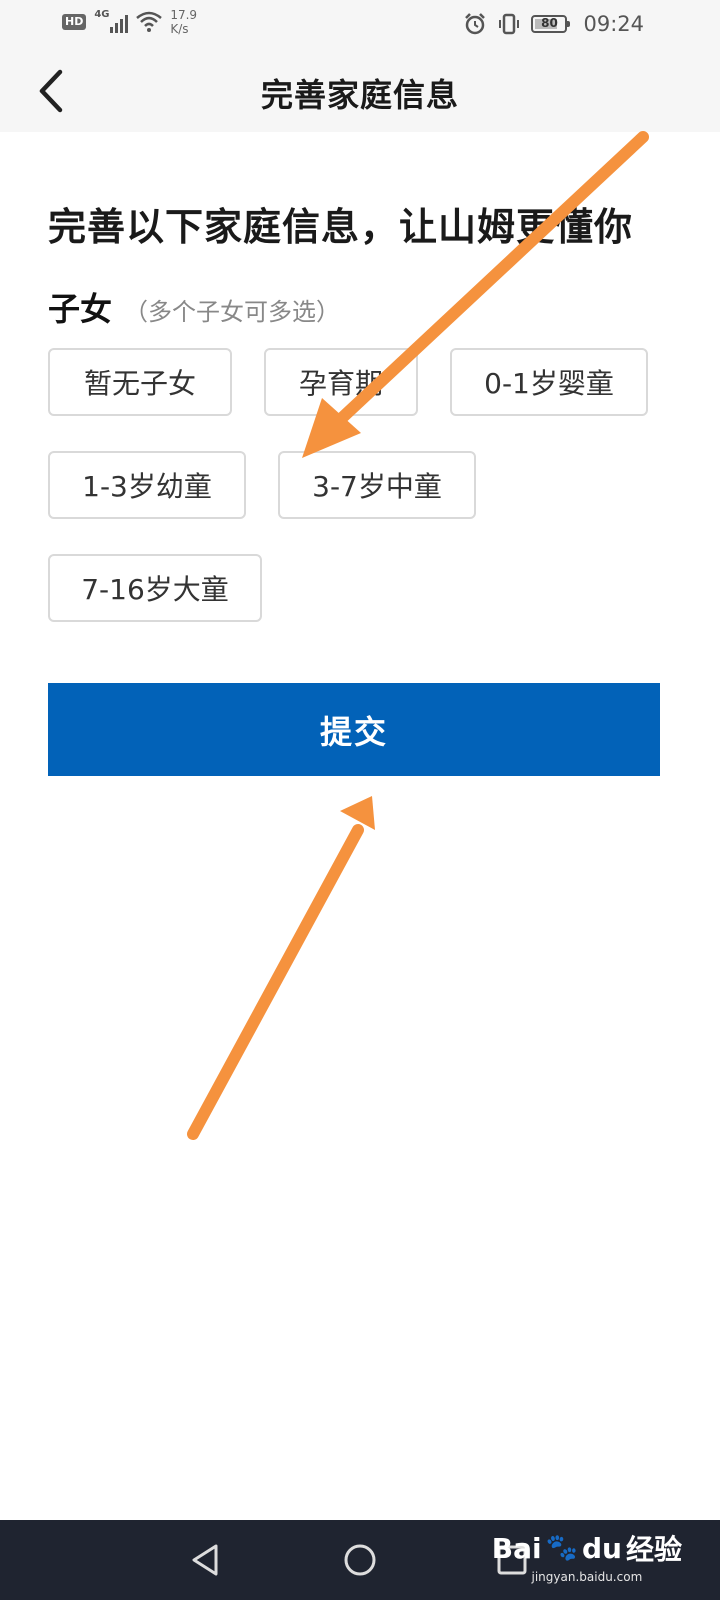 Image resolution: width=720 pixels, height=1600 pixels. Describe the element at coordinates (129, 22) in the screenshot. I see `status-left: HD 4G 17.9 K/s` at that location.